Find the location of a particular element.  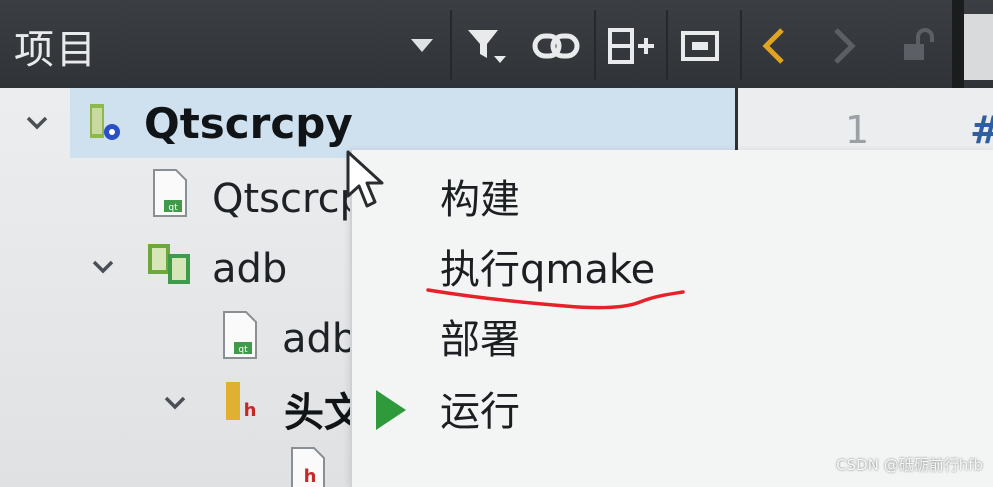

tree-item-label: Qtscrcp is located at coordinates (288, 199).